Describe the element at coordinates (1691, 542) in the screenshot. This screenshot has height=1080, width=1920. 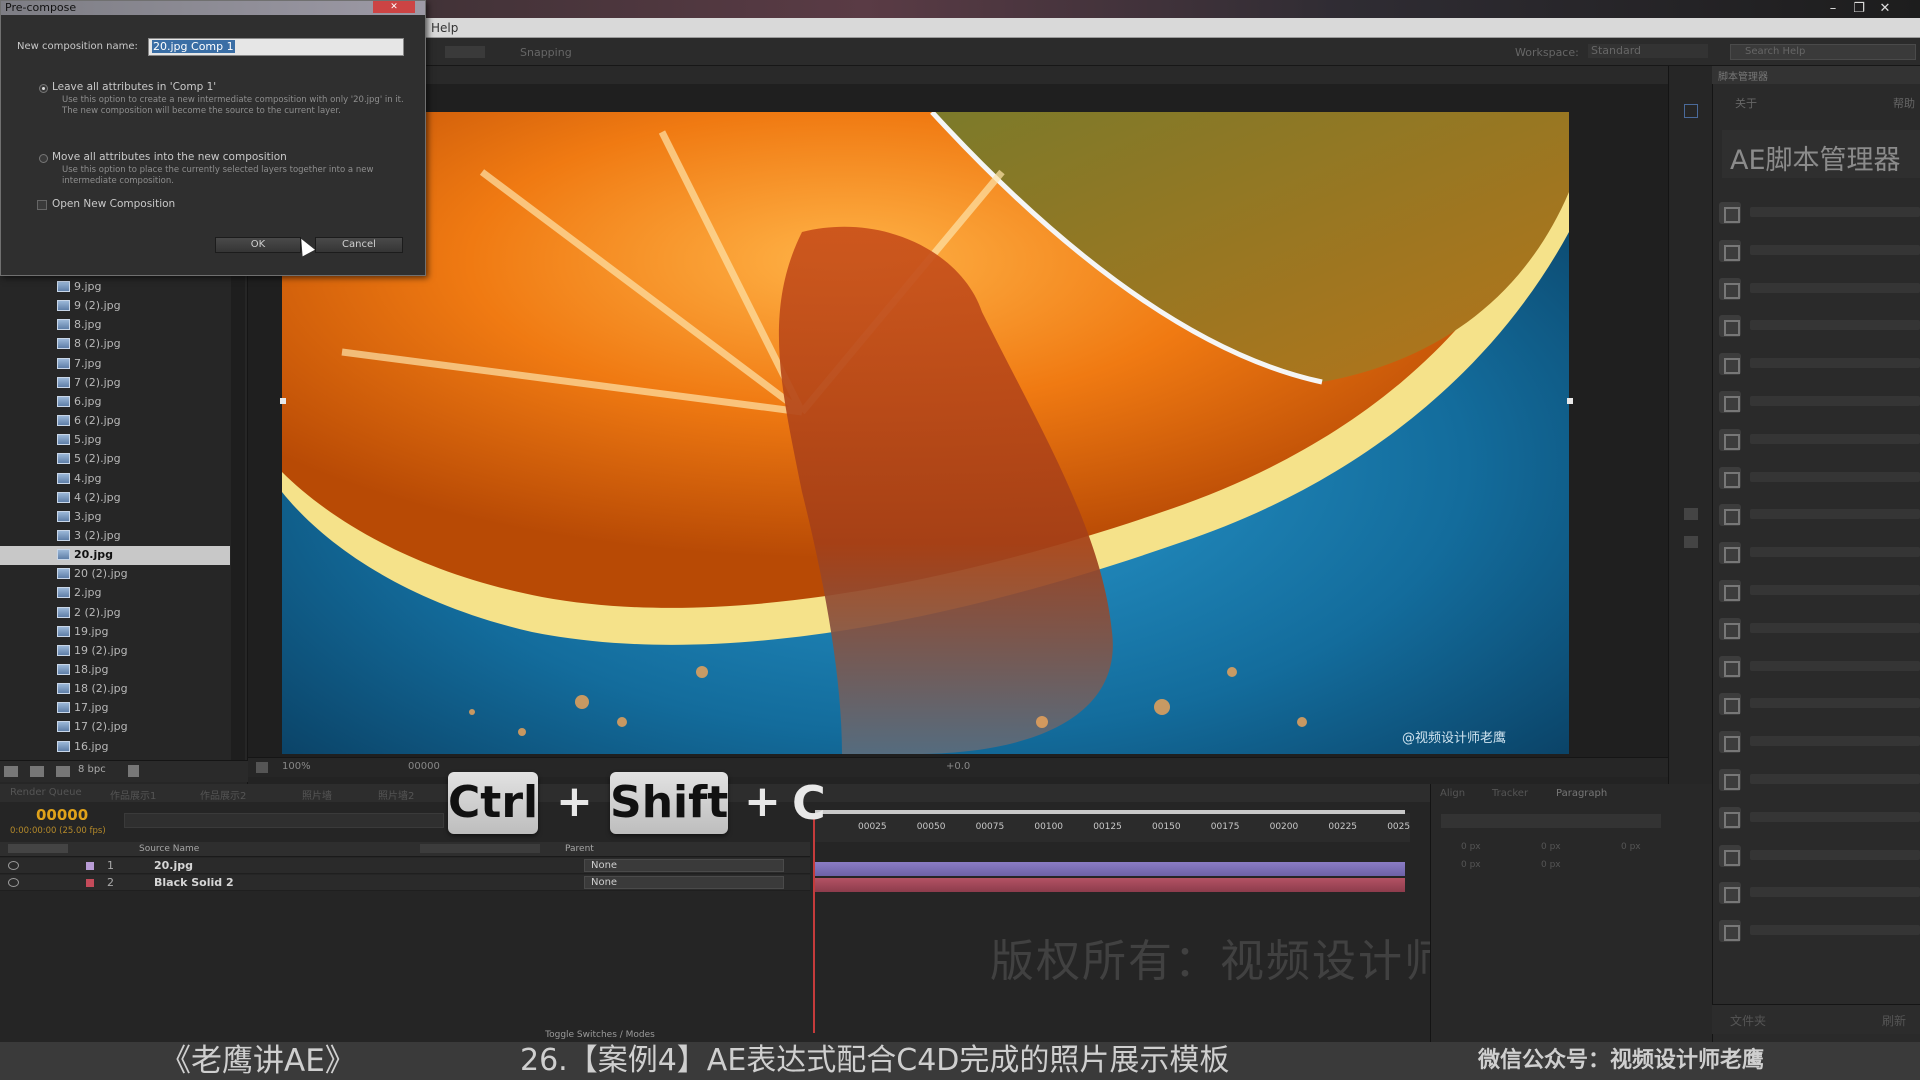
I see `text-size-icon` at that location.